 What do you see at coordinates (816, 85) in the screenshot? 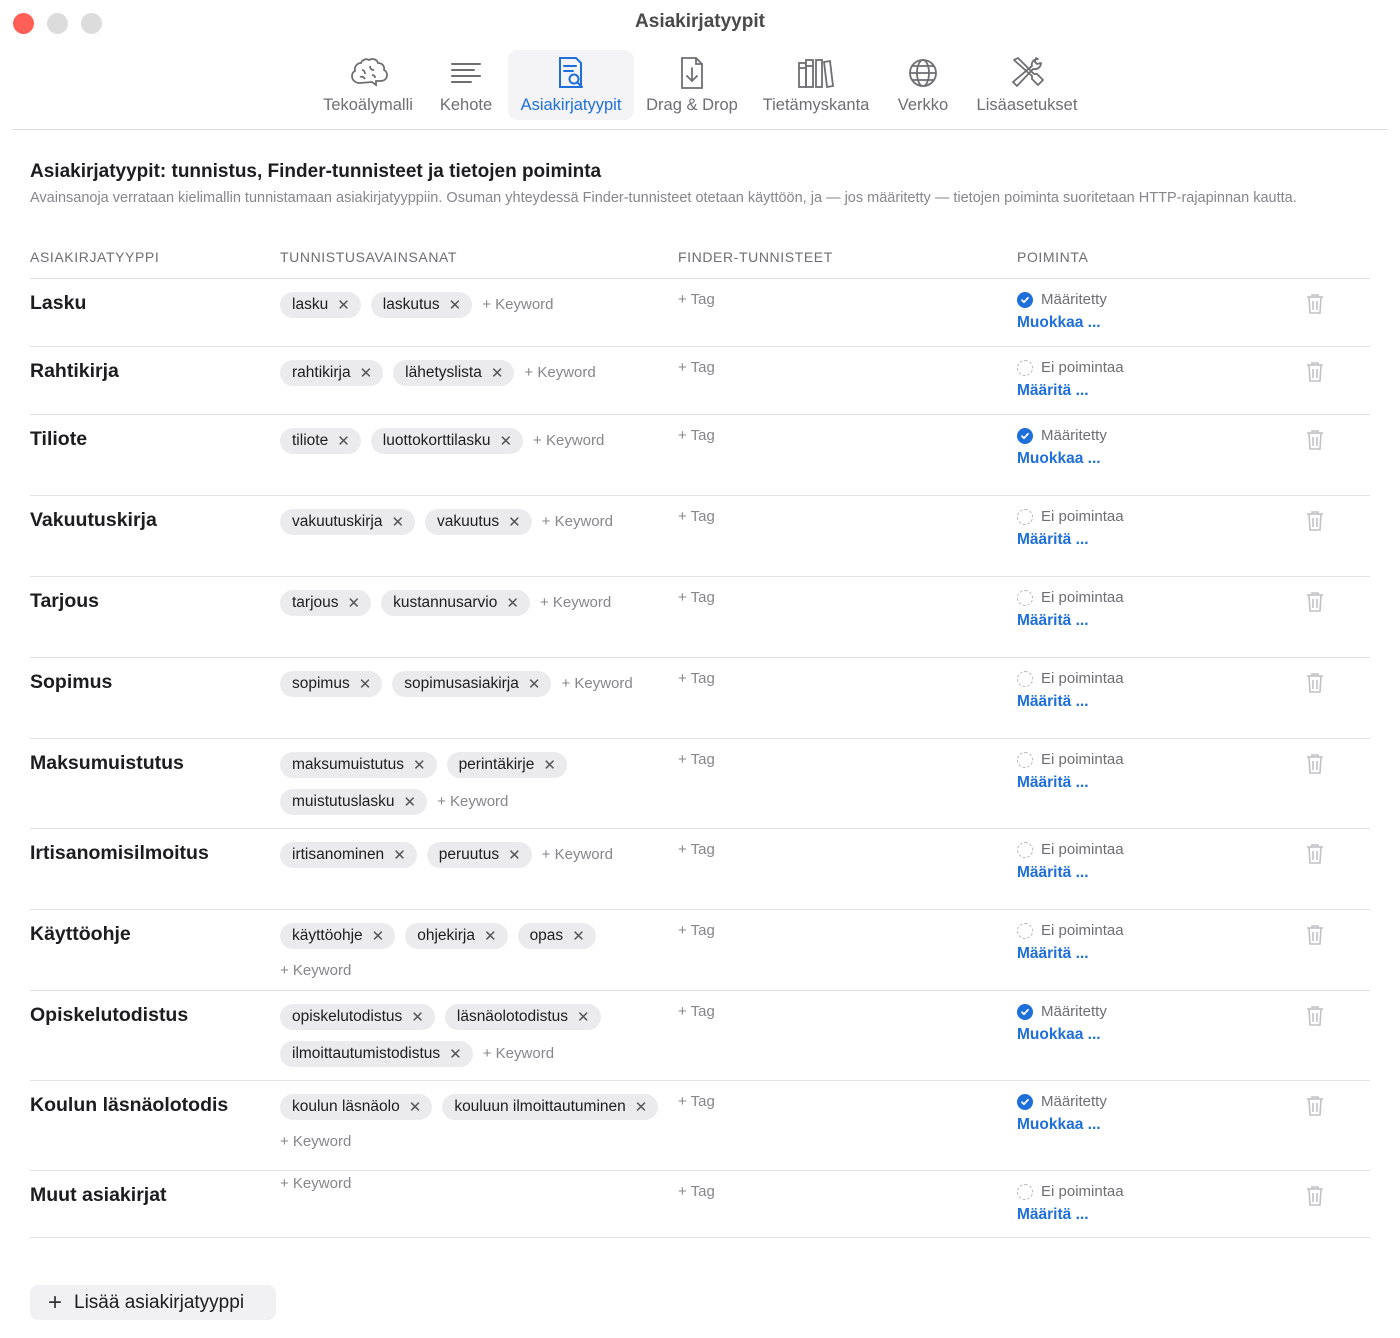
I see `tab-tietamyskanta: Tietämyskanta` at bounding box center [816, 85].